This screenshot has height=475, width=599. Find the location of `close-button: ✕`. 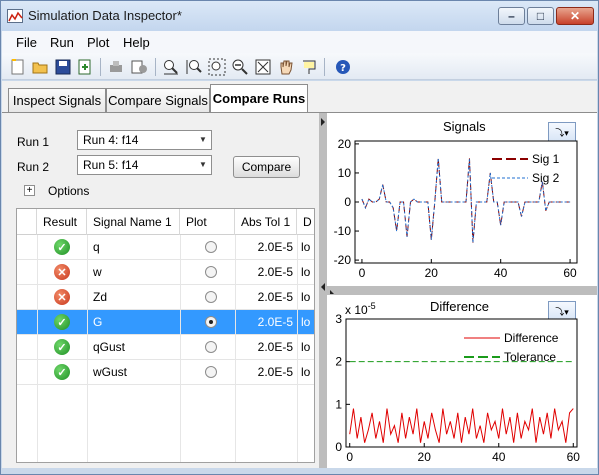

close-button: ✕ is located at coordinates (575, 16).